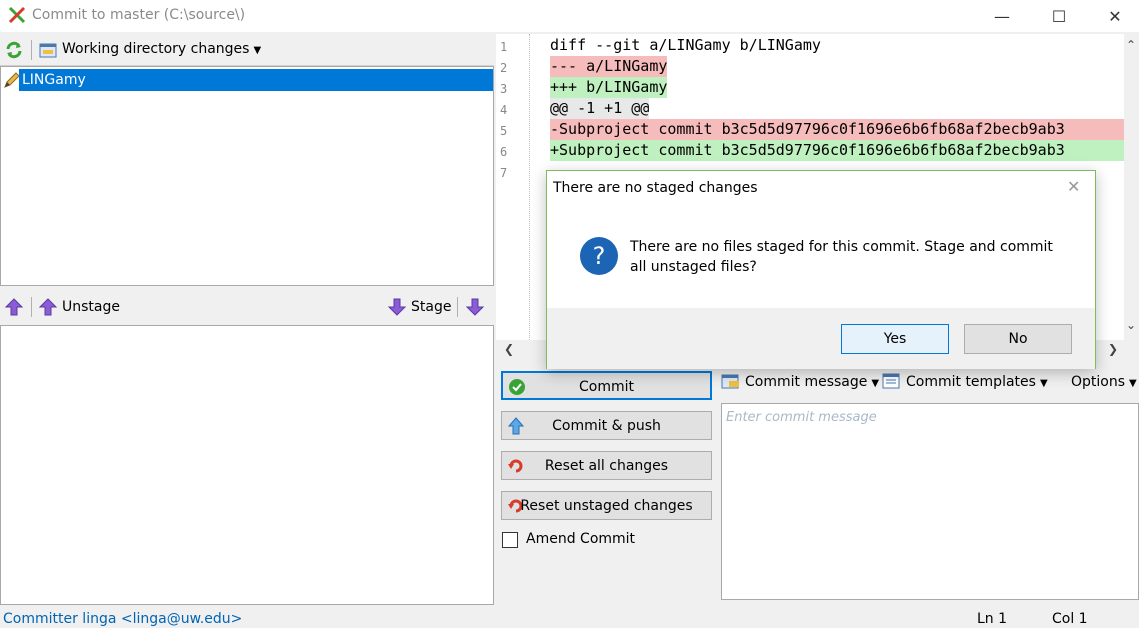  Describe the element at coordinates (504, 131) in the screenshot. I see `line-number: 5` at that location.